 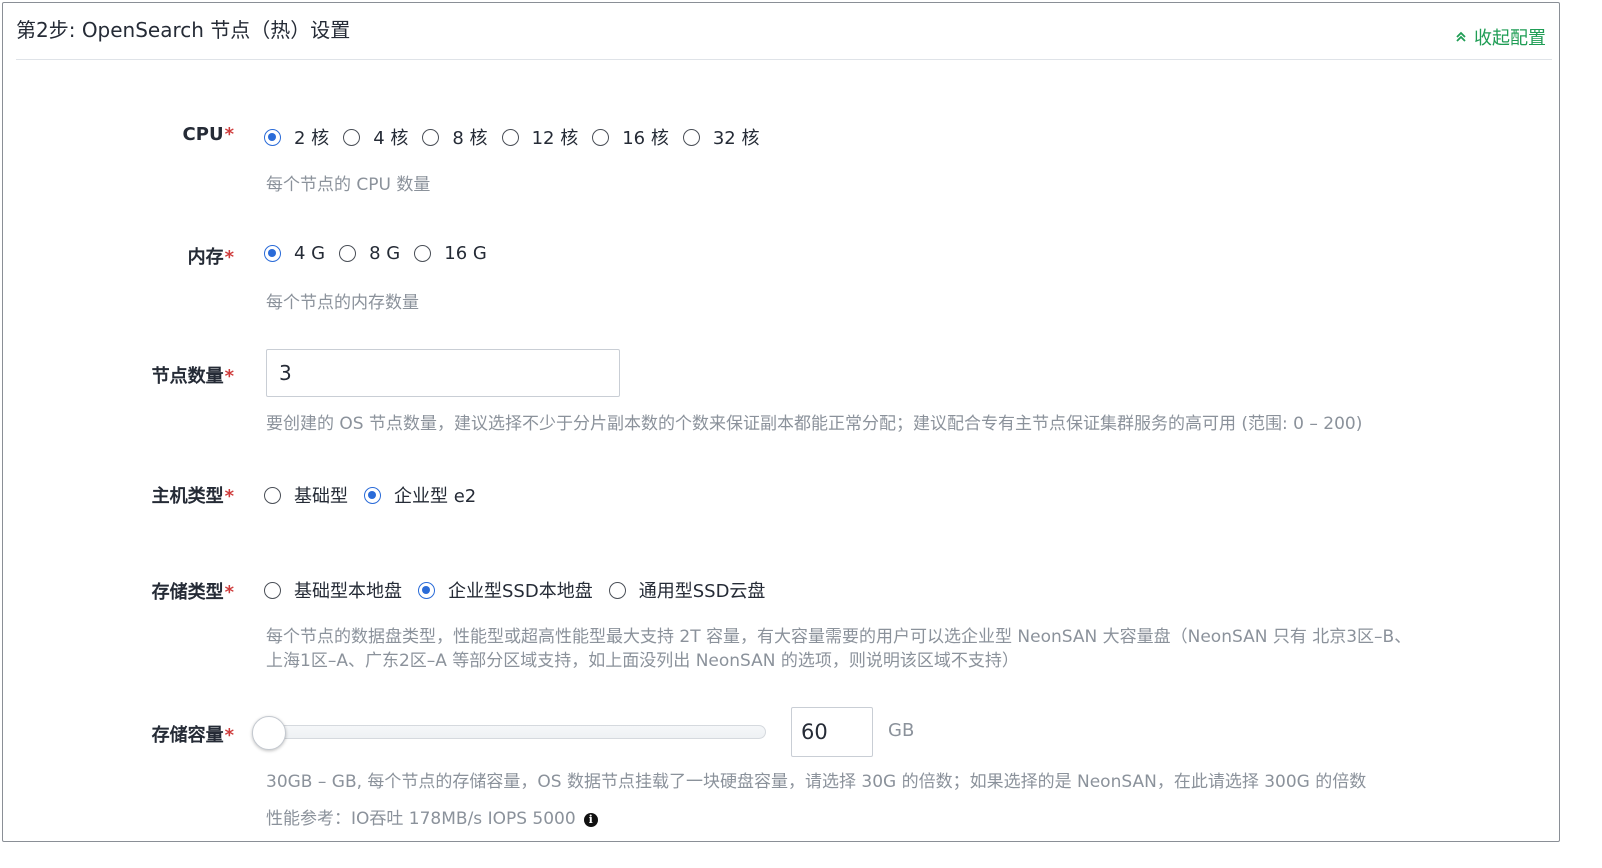 I want to click on storage-type-radio-group: 基础型本地盘 企业型SSD本地盘 通用型SSD云盘, so click(x=521, y=590).